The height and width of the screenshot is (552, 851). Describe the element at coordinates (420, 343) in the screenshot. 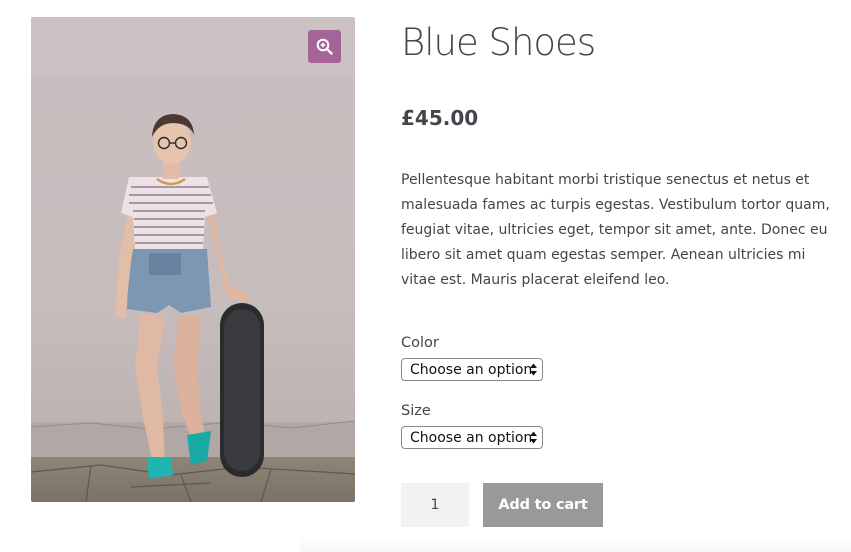

I see `color-label: Color` at that location.